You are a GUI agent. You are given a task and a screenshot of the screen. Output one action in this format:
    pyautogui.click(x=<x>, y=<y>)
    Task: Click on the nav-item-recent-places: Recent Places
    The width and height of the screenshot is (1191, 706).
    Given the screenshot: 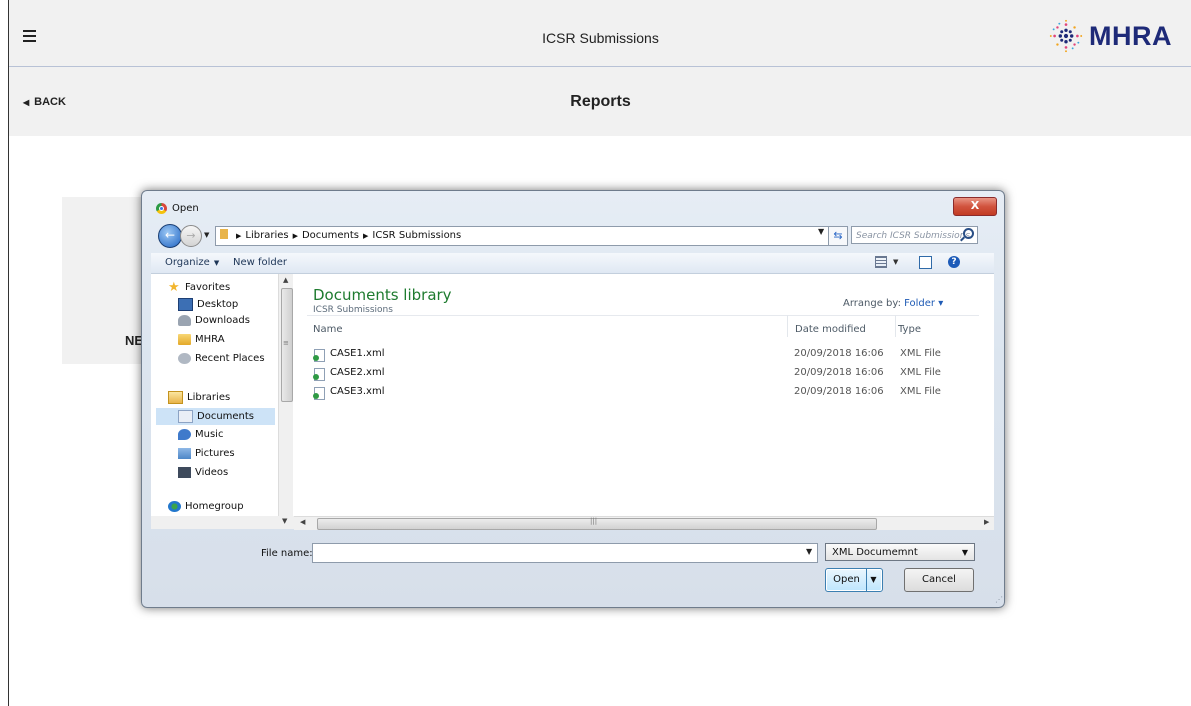 What is the action you would take?
    pyautogui.click(x=221, y=358)
    